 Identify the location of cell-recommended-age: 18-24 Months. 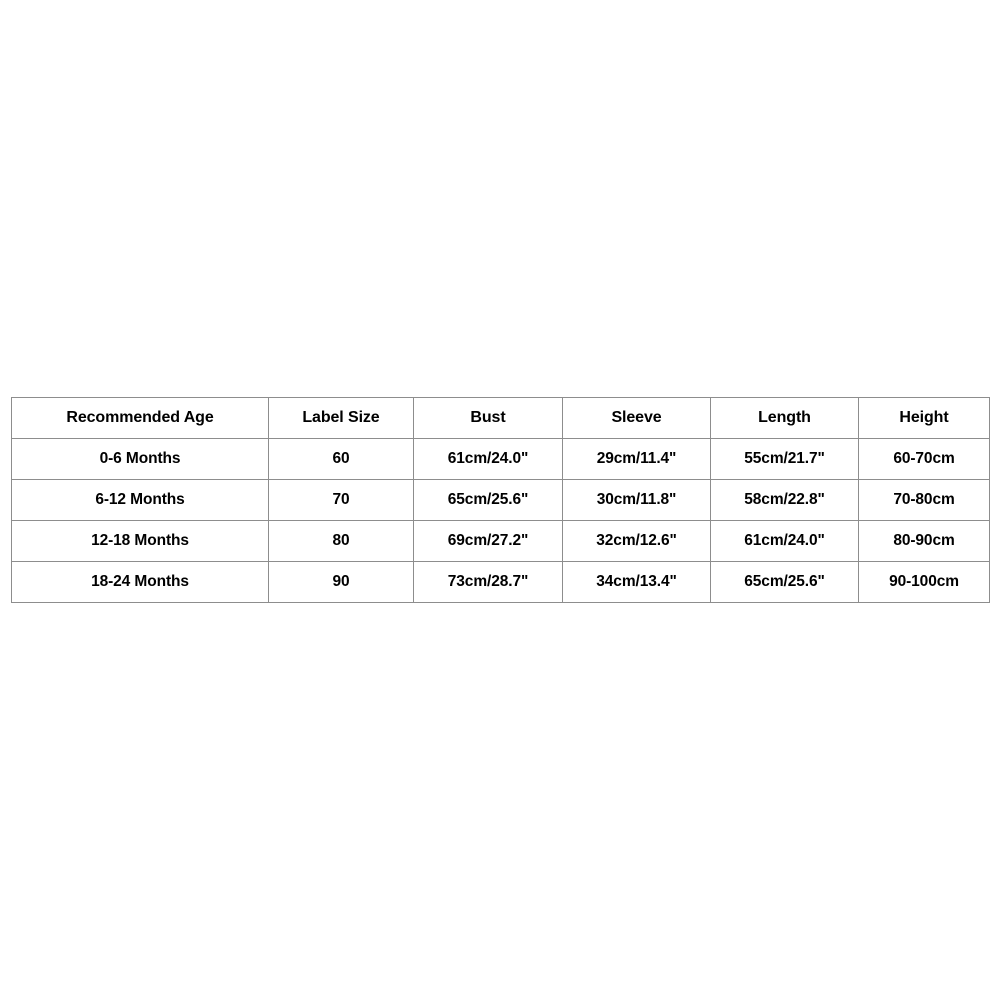
(140, 582).